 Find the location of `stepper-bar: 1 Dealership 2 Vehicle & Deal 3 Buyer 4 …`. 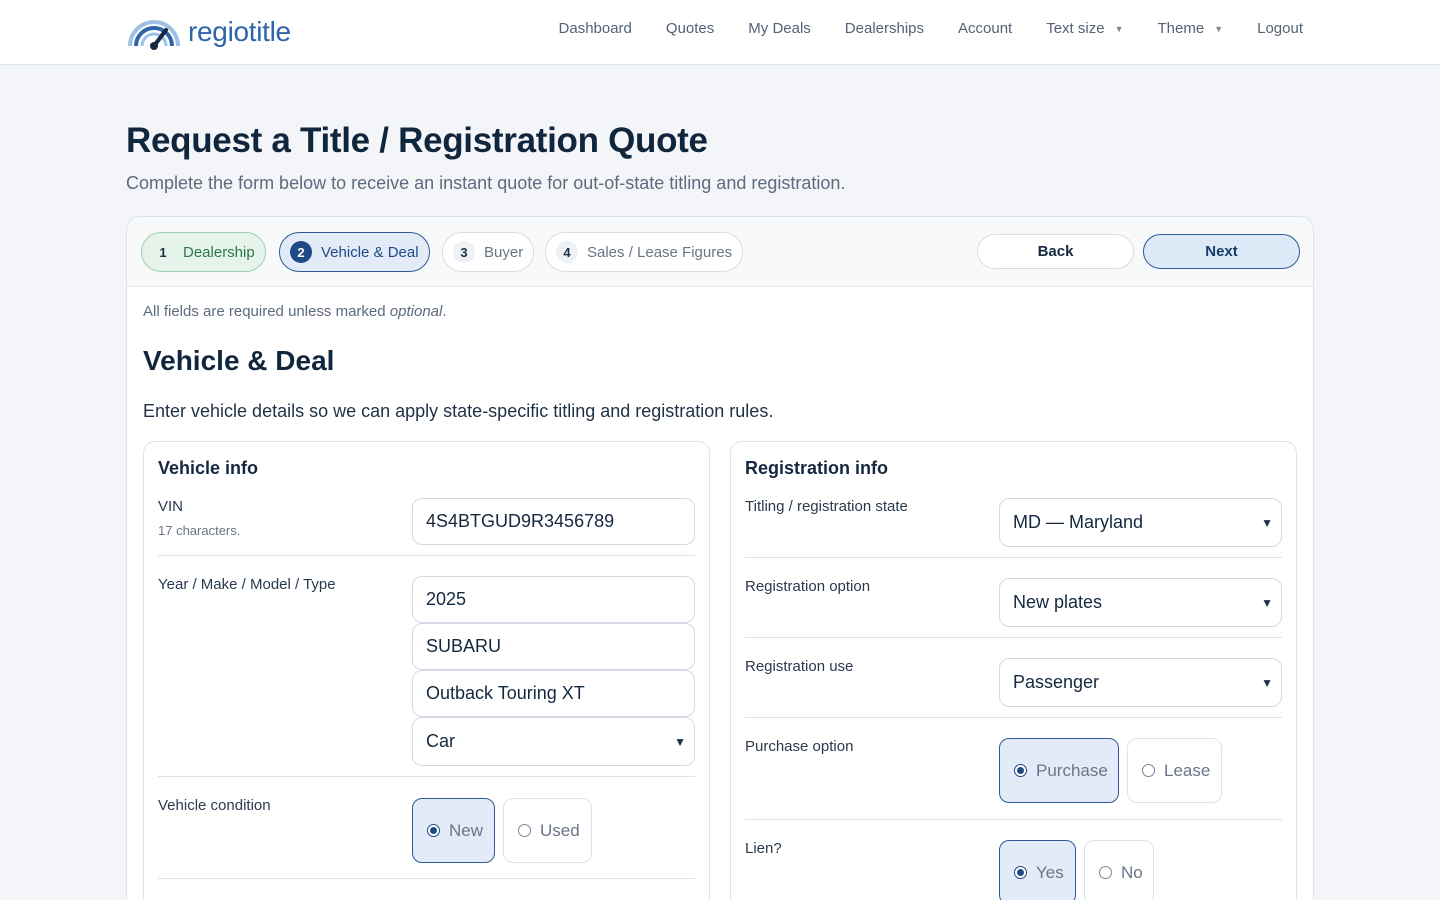

stepper-bar: 1 Dealership 2 Vehicle & Deal 3 Buyer 4 … is located at coordinates (720, 252).